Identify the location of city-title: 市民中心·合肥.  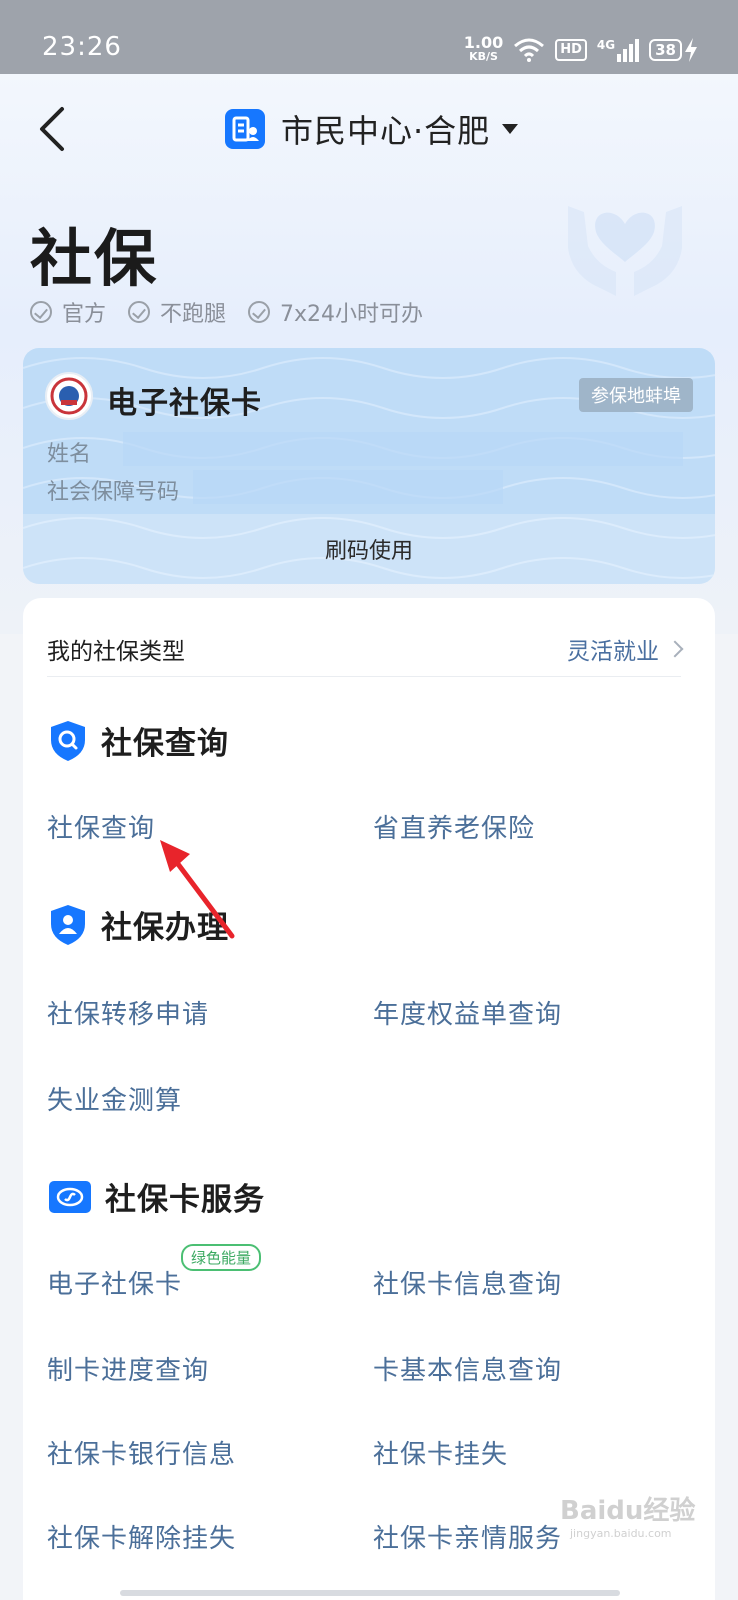
(386, 131).